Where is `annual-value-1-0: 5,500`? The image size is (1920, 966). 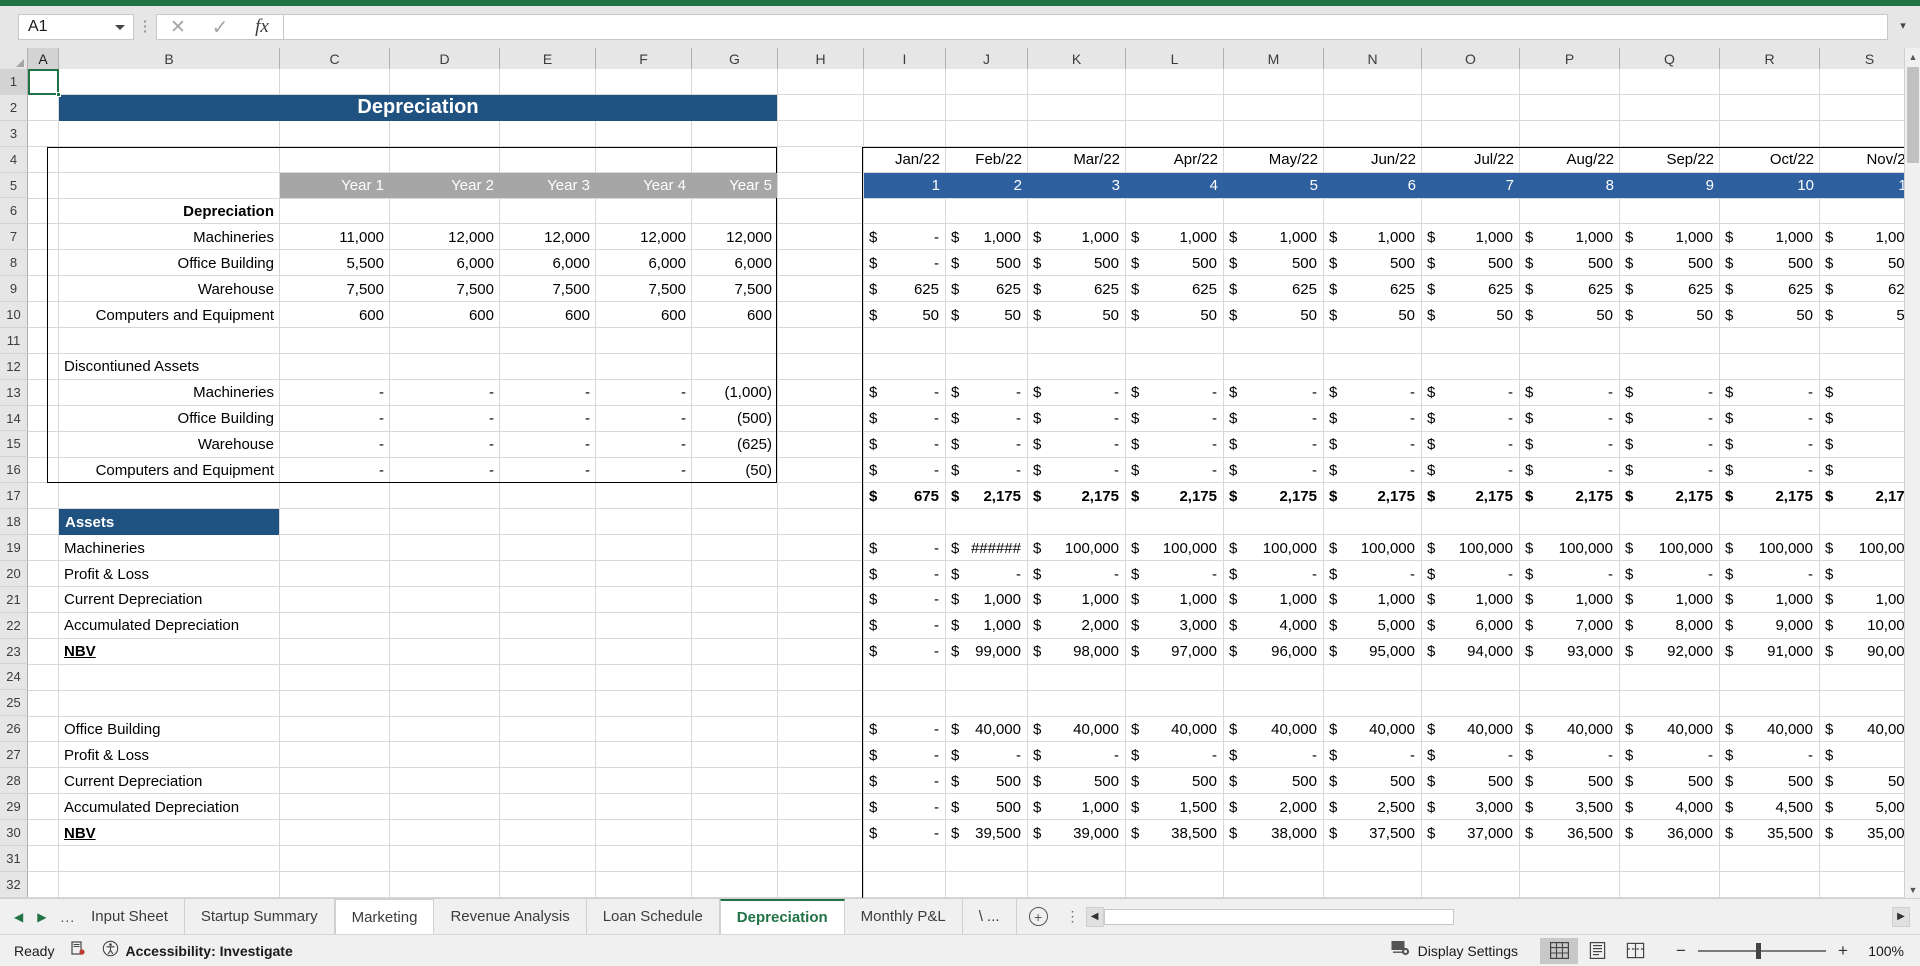 annual-value-1-0: 5,500 is located at coordinates (335, 263).